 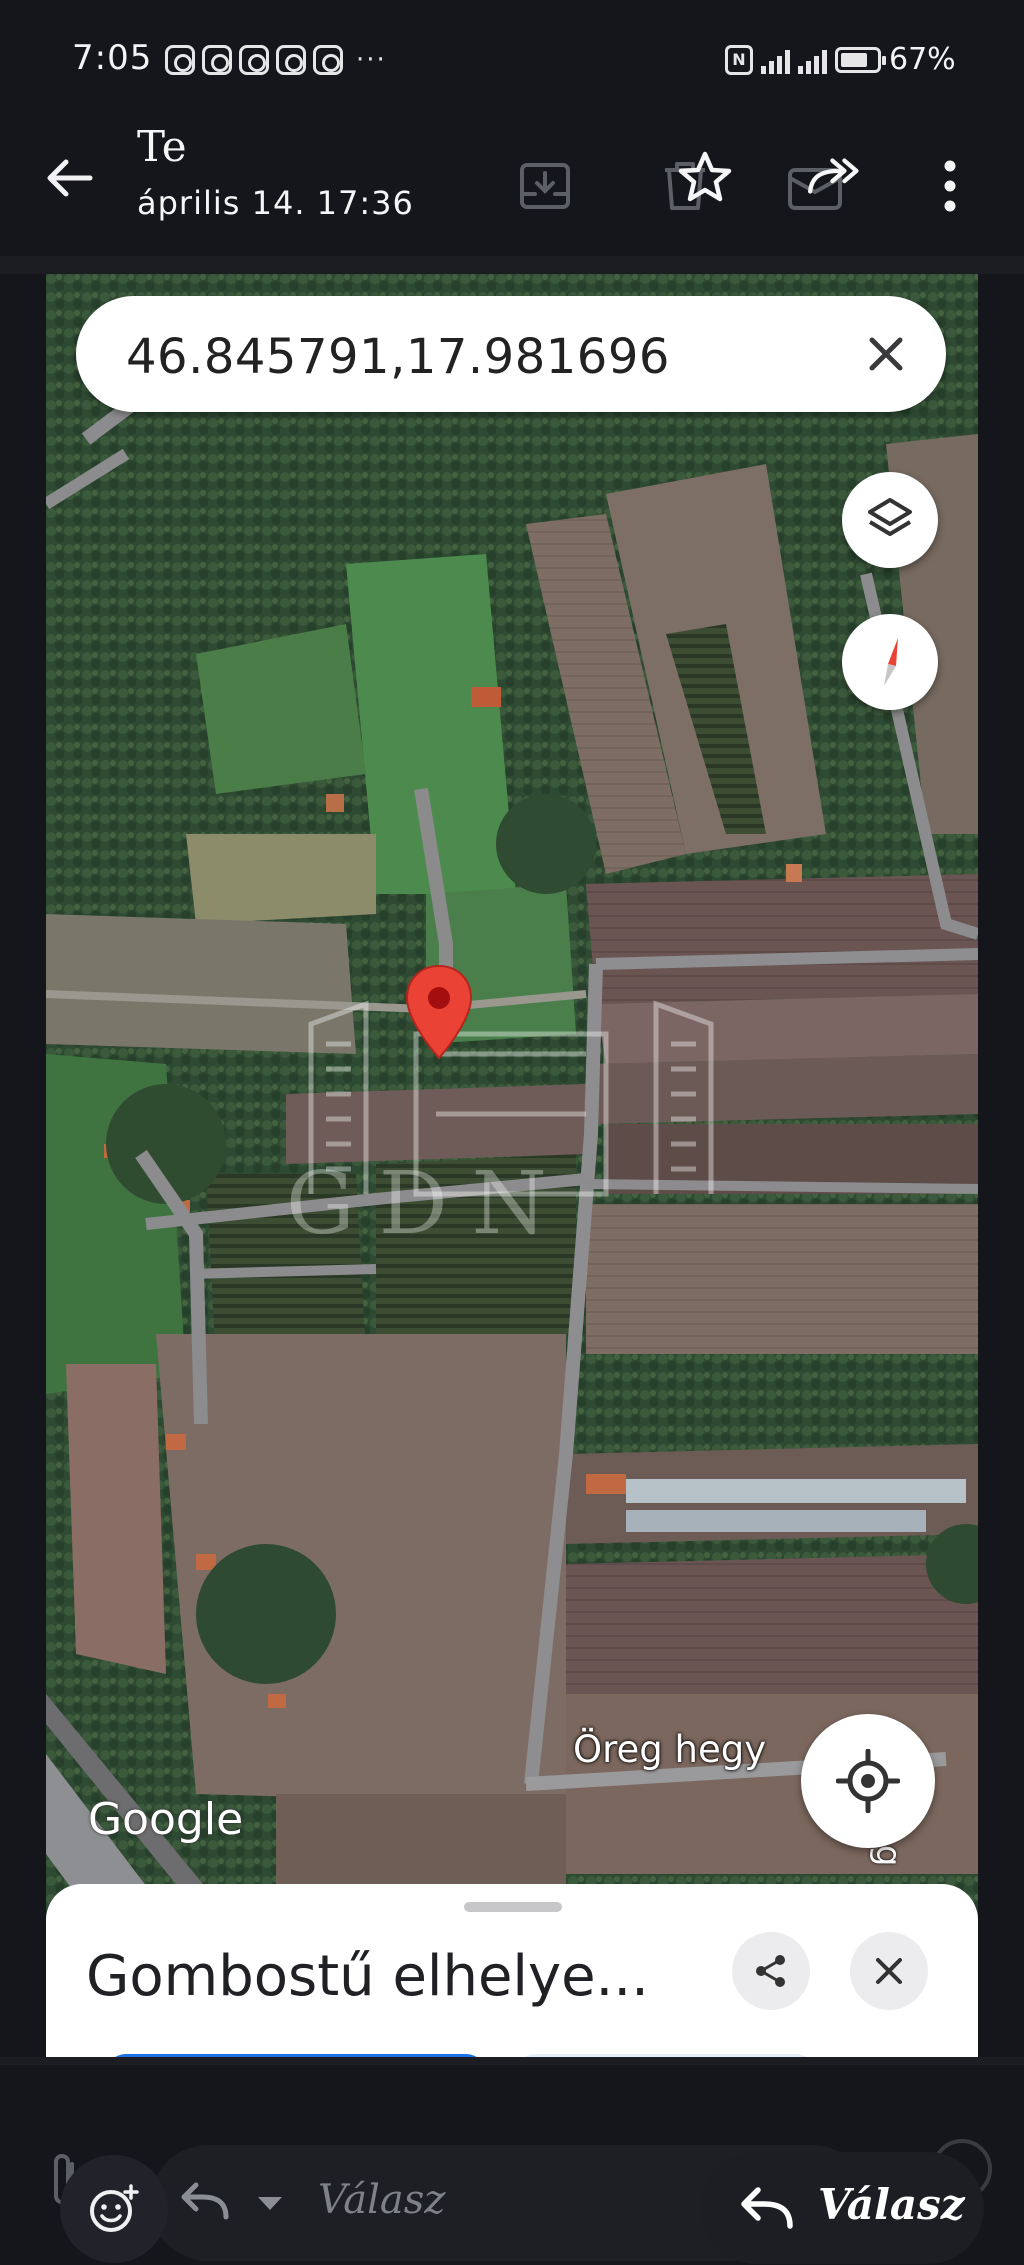 What do you see at coordinates (775, 60) in the screenshot?
I see `signal-icon` at bounding box center [775, 60].